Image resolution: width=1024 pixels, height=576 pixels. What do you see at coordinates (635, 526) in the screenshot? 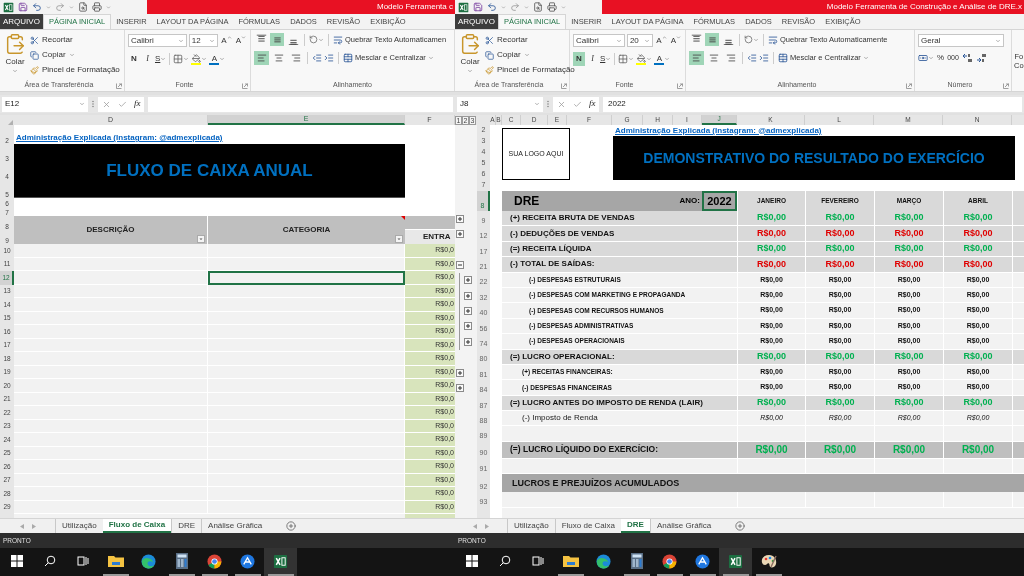
I see `sheet-tab: DRE` at bounding box center [635, 526].